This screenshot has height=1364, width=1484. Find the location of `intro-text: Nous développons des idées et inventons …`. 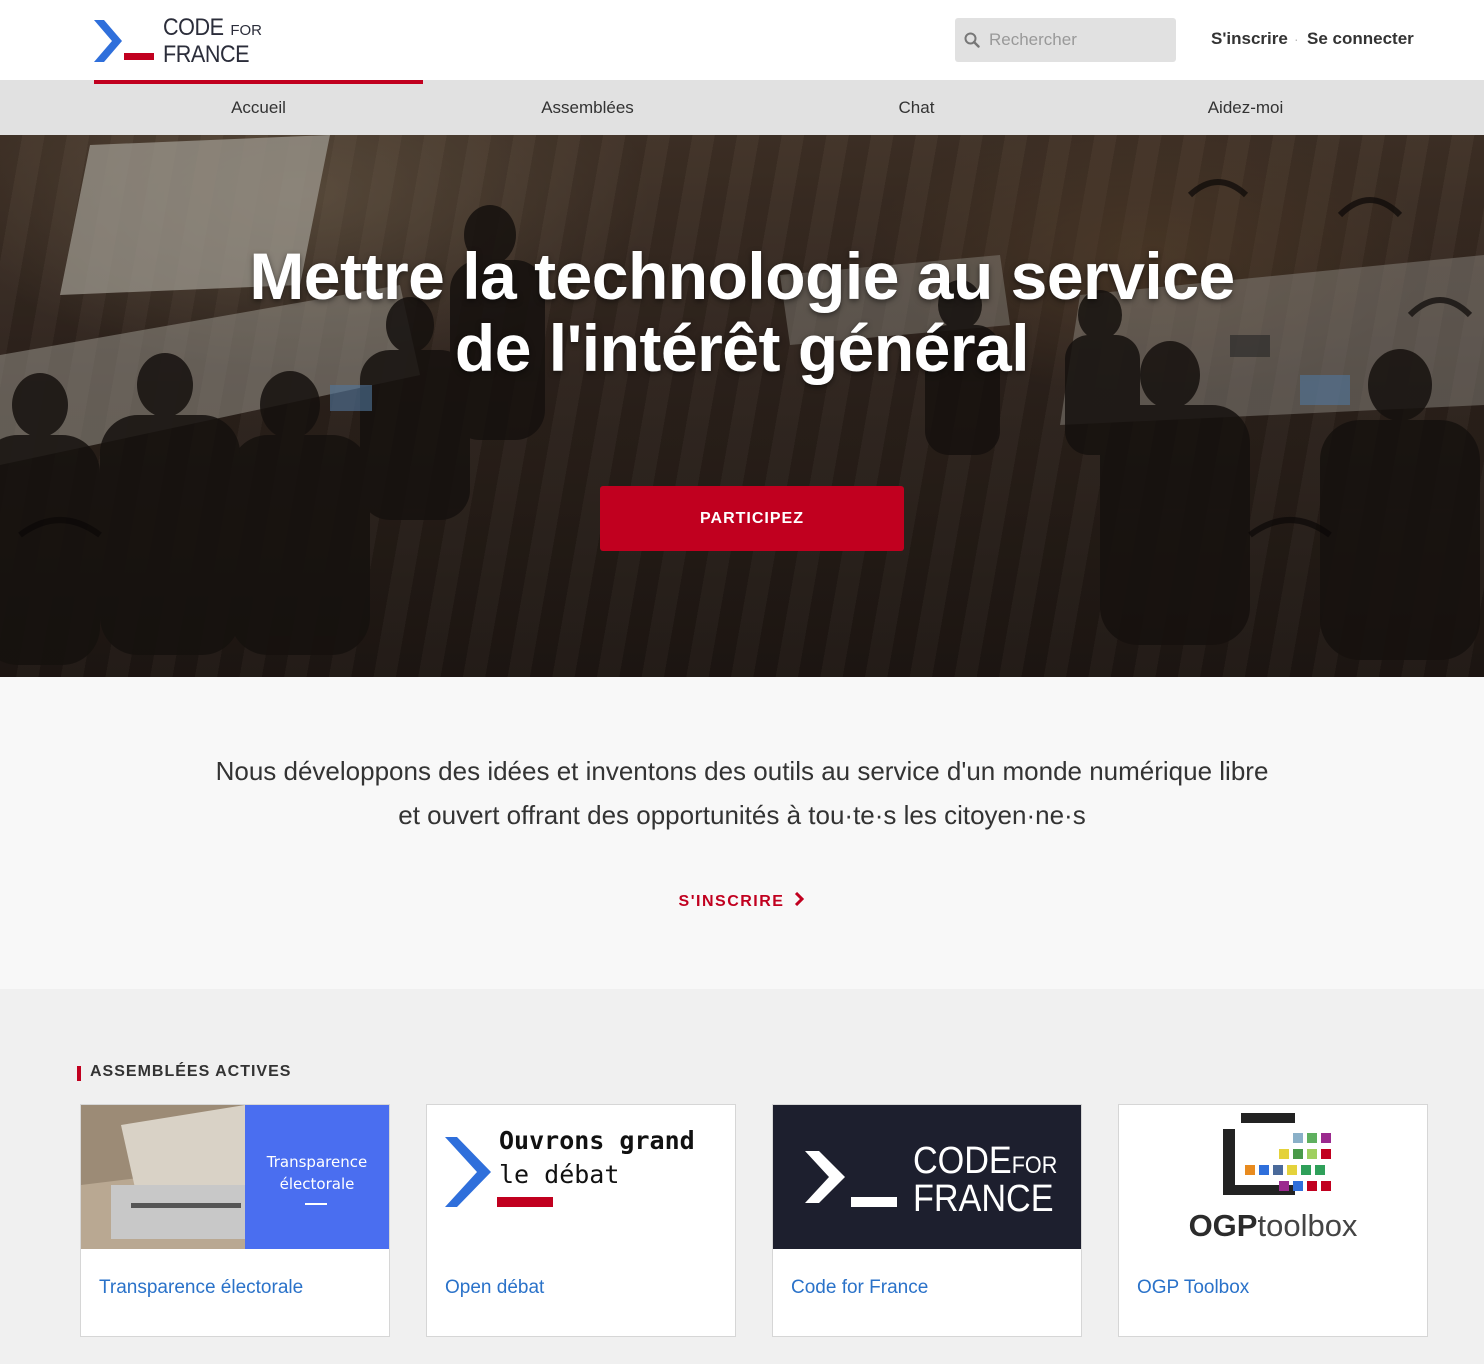

intro-text: Nous développons des idées et inventons … is located at coordinates (742, 793).